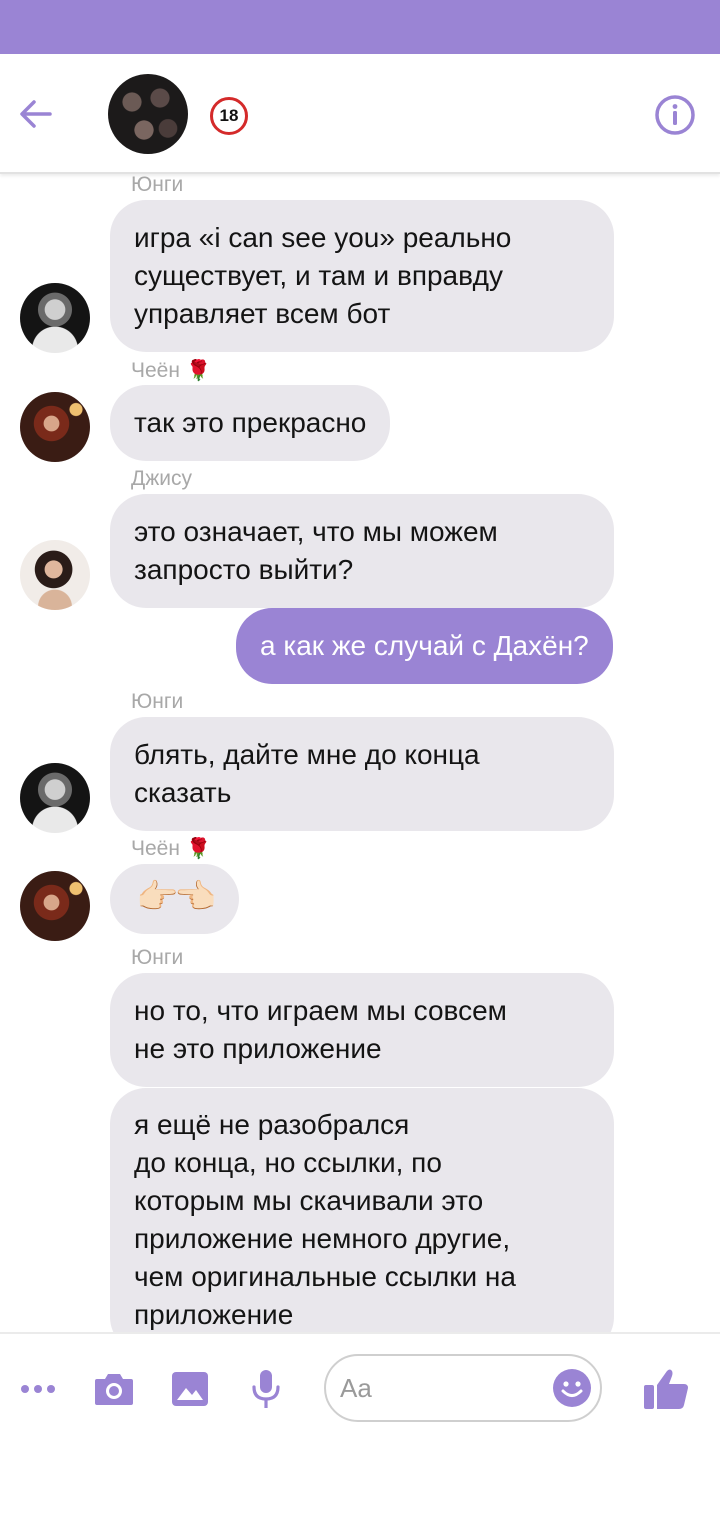 The height and width of the screenshot is (1520, 720). I want to click on more-icon, so click(38, 1389).